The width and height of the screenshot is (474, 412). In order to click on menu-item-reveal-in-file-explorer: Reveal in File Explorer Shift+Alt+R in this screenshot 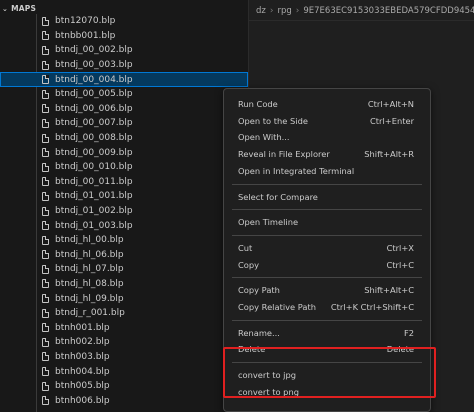, I will do `click(327, 154)`.